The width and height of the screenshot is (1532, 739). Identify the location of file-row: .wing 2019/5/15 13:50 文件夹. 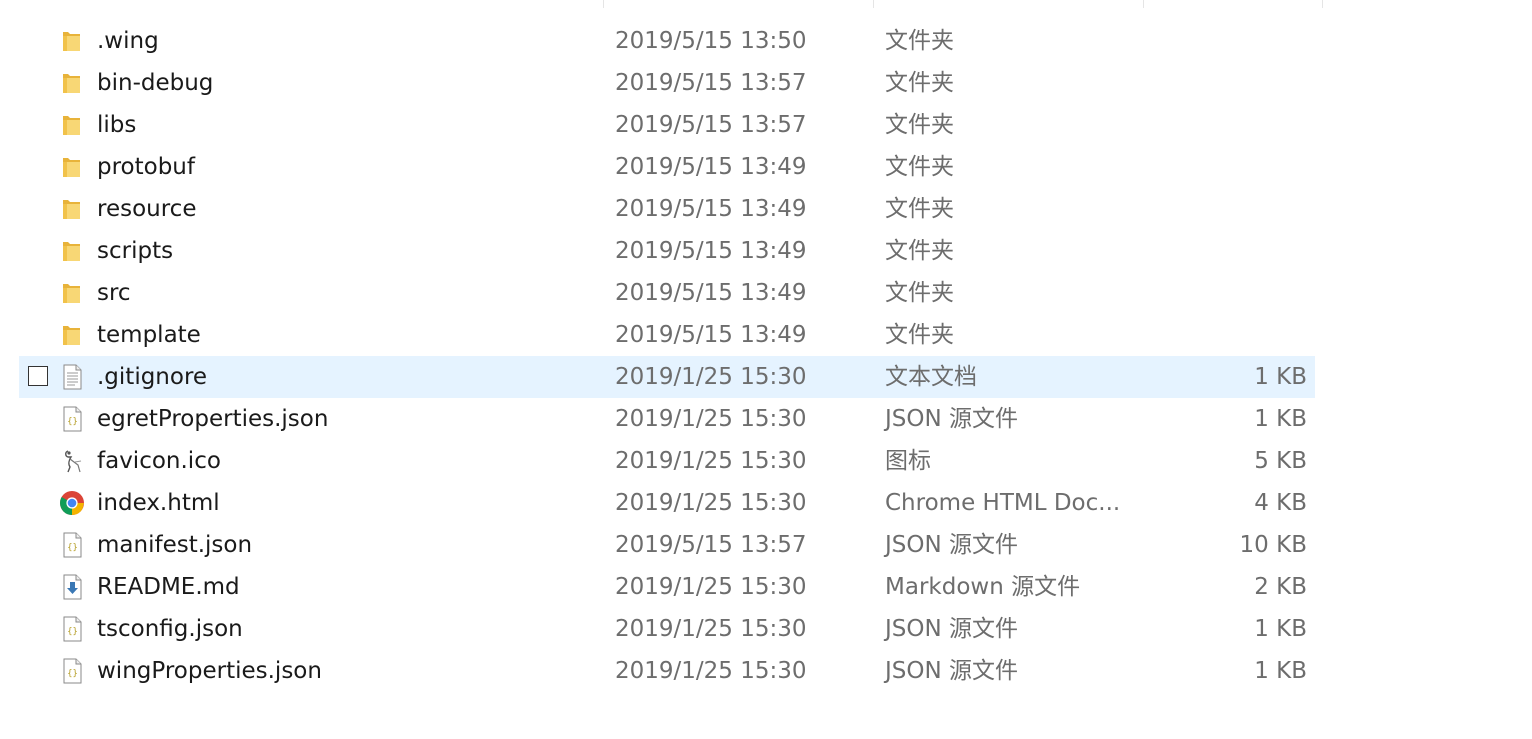
(667, 41).